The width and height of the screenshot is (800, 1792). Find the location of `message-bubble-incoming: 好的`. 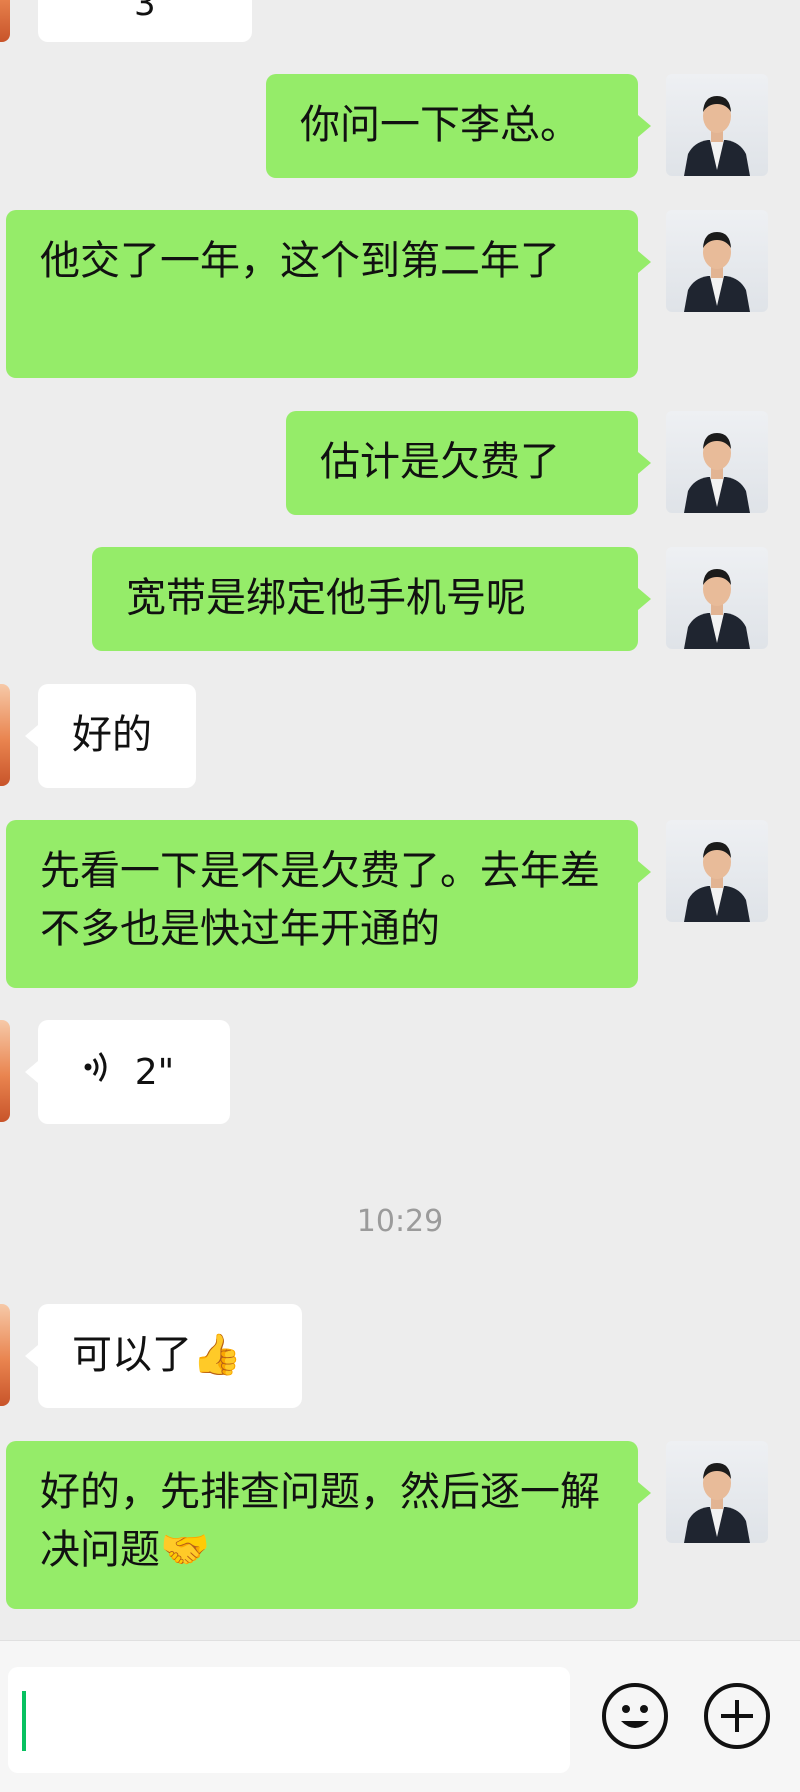

message-bubble-incoming: 好的 is located at coordinates (117, 736).